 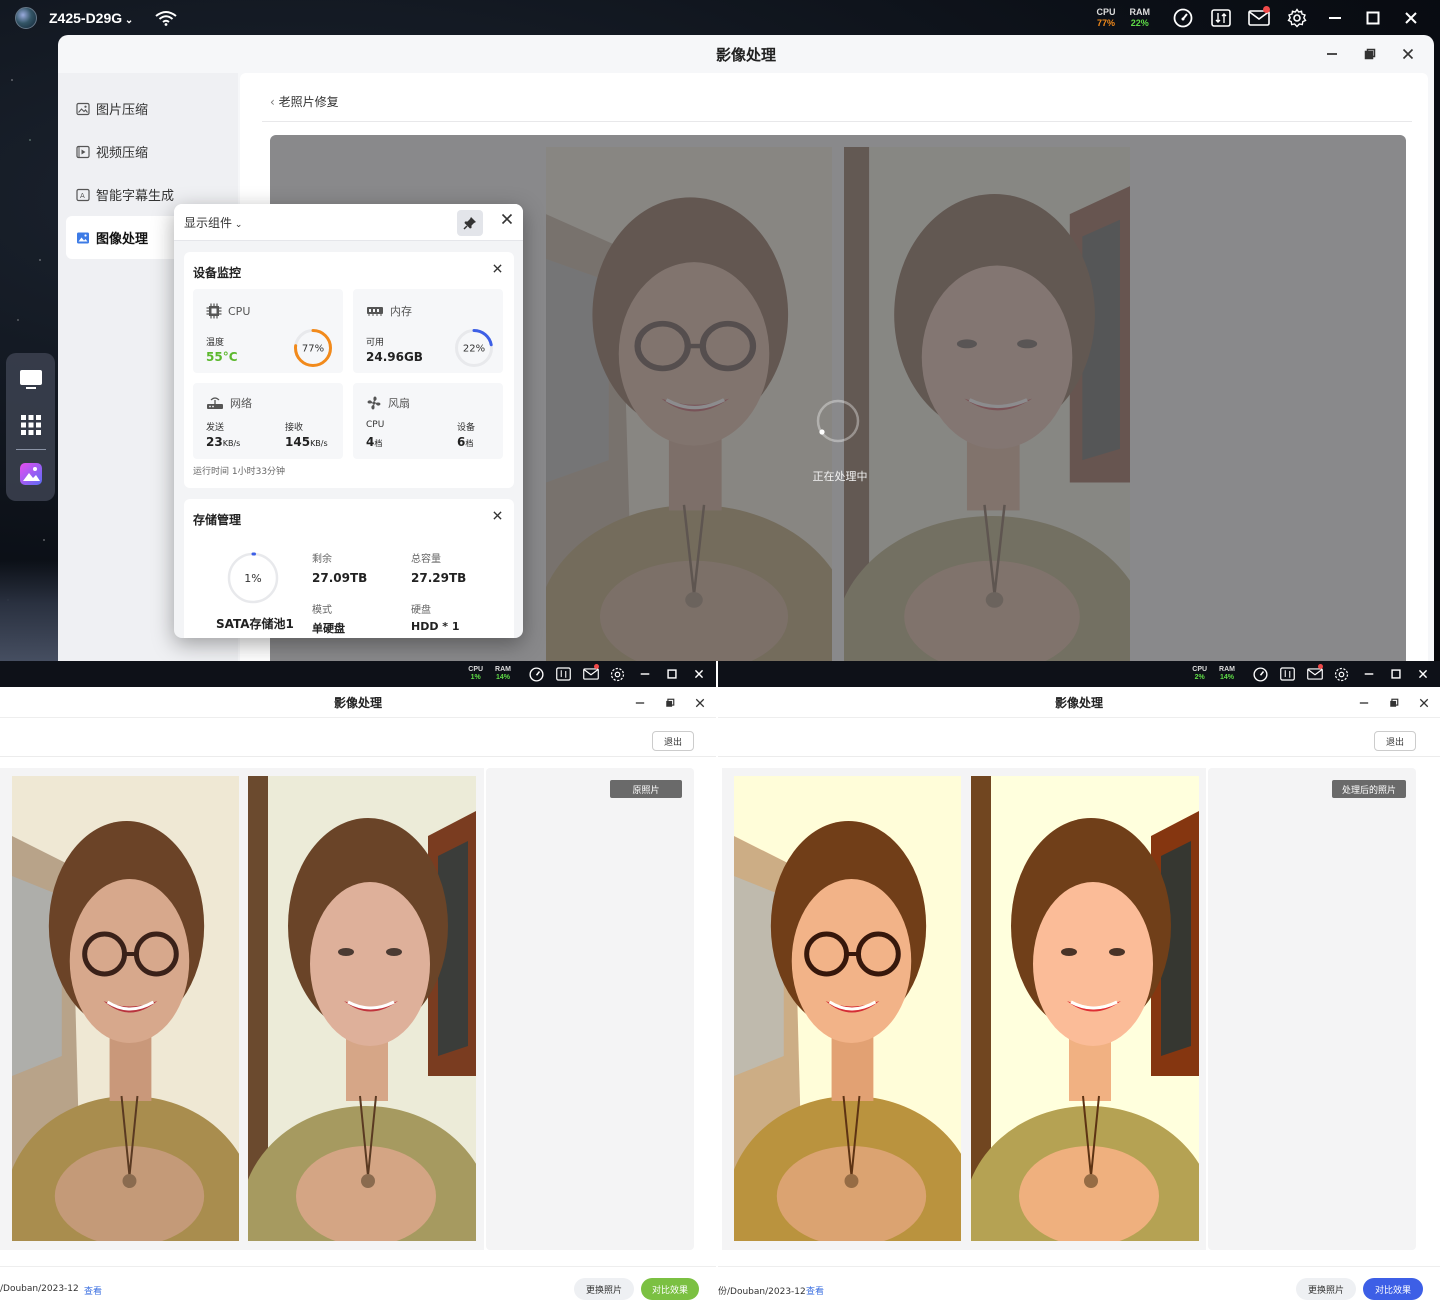 I want to click on cpu-stat: CPU 2%, so click(x=1199, y=674).